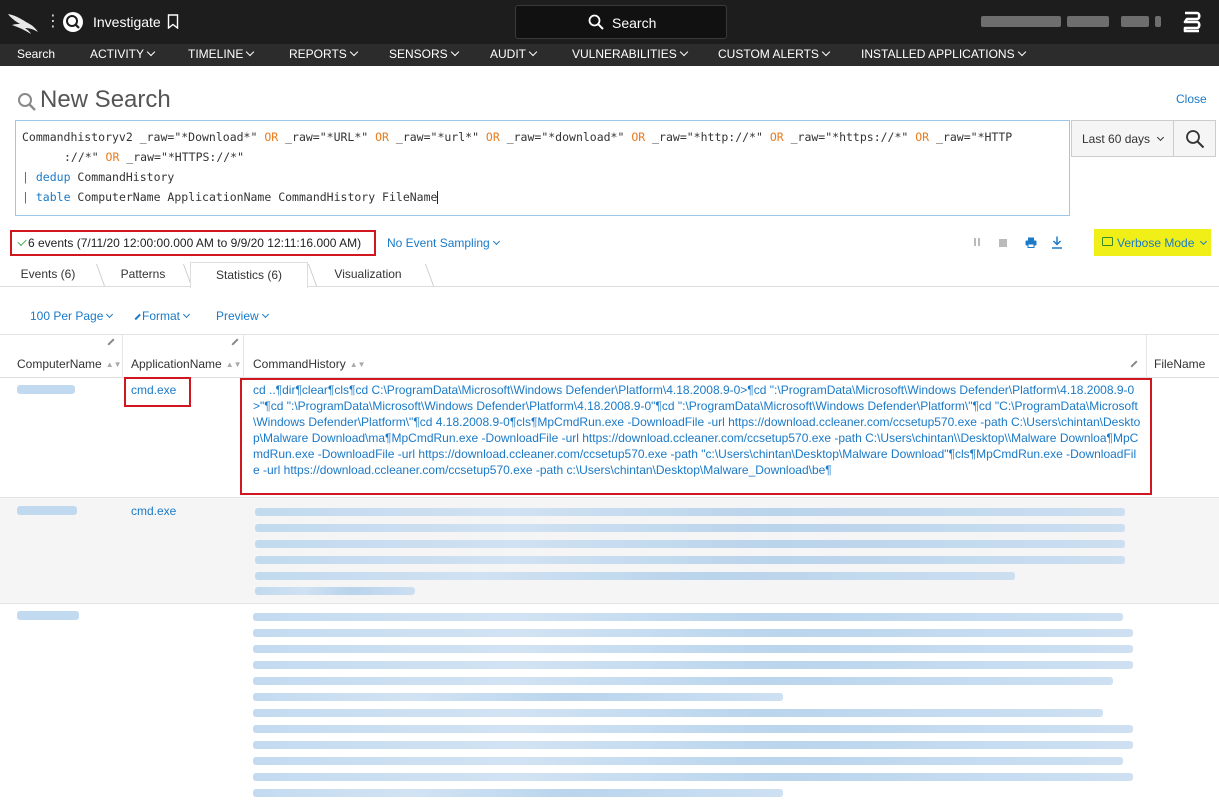 Image resolution: width=1219 pixels, height=803 pixels. I want to click on tab-visualization: Visualization, so click(368, 274).